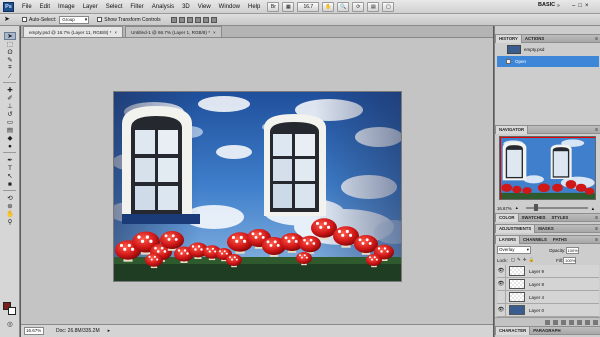  I want to click on new-layer-icon, so click(587, 322).